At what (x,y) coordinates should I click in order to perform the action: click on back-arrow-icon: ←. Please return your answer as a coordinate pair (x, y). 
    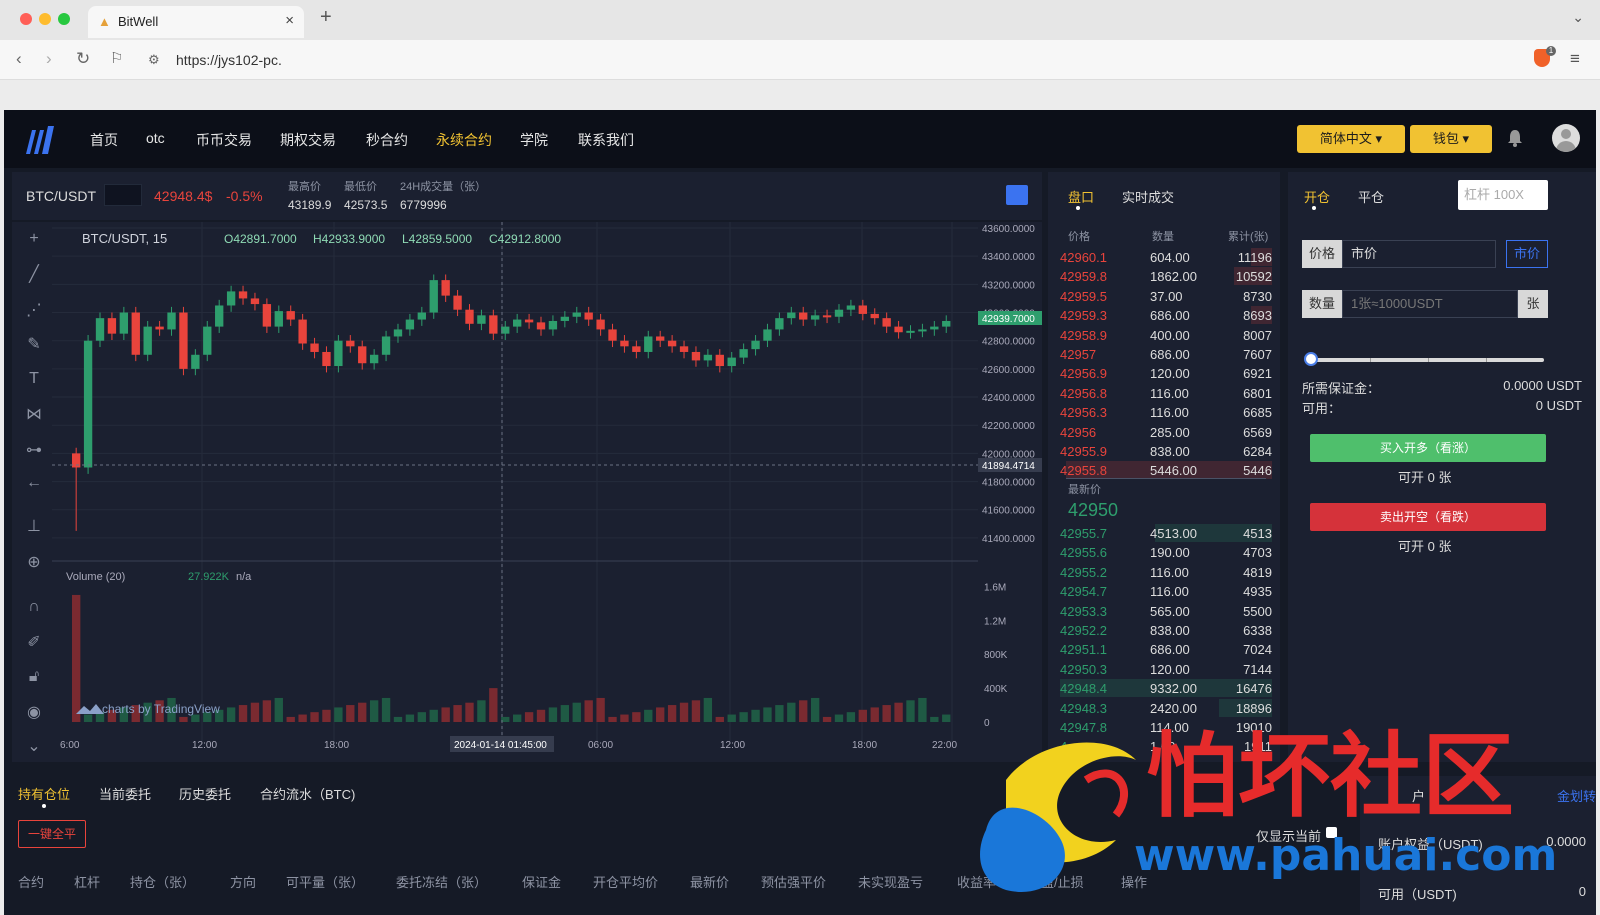
    Looking at the image, I should click on (34, 483).